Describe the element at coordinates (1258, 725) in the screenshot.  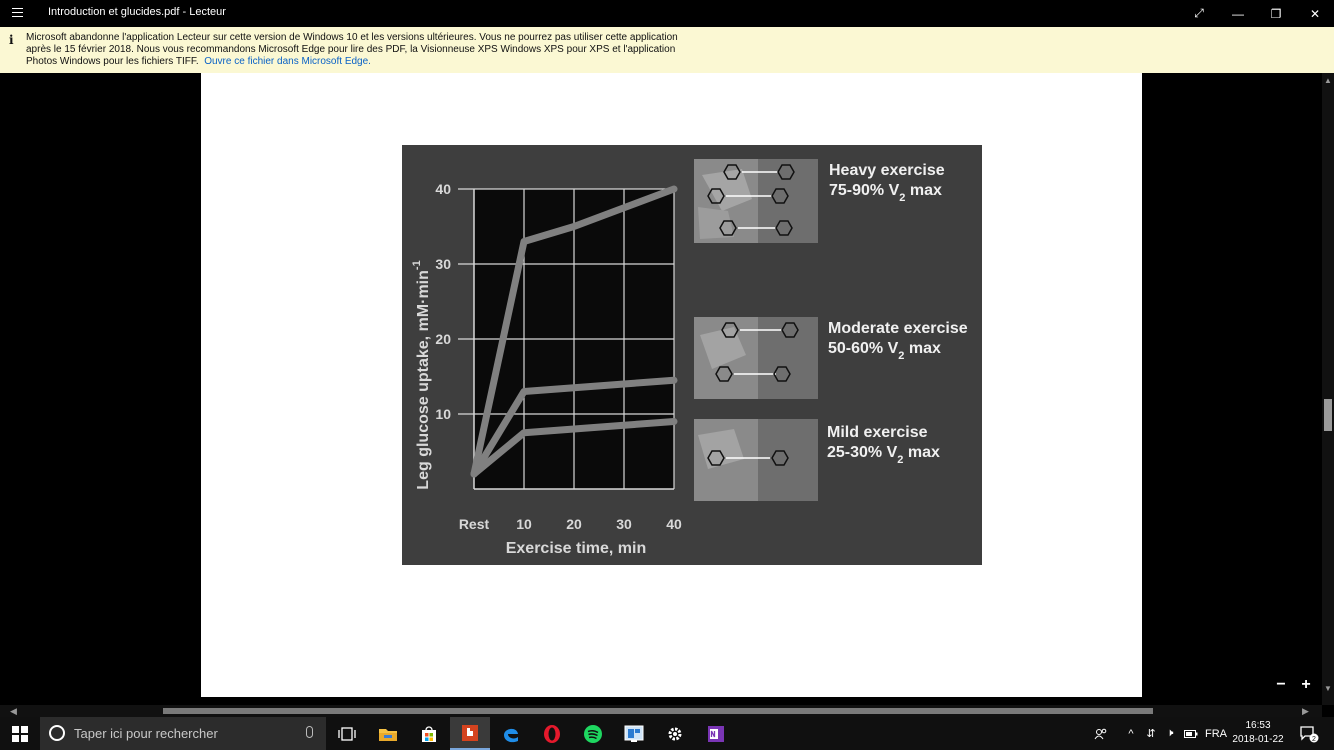
I see `clock-time: 16:53` at that location.